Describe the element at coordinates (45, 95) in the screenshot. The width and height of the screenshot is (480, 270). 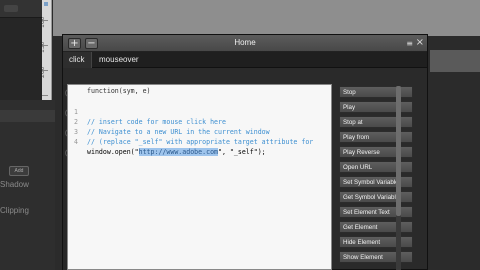
I see `ruler-tick` at that location.